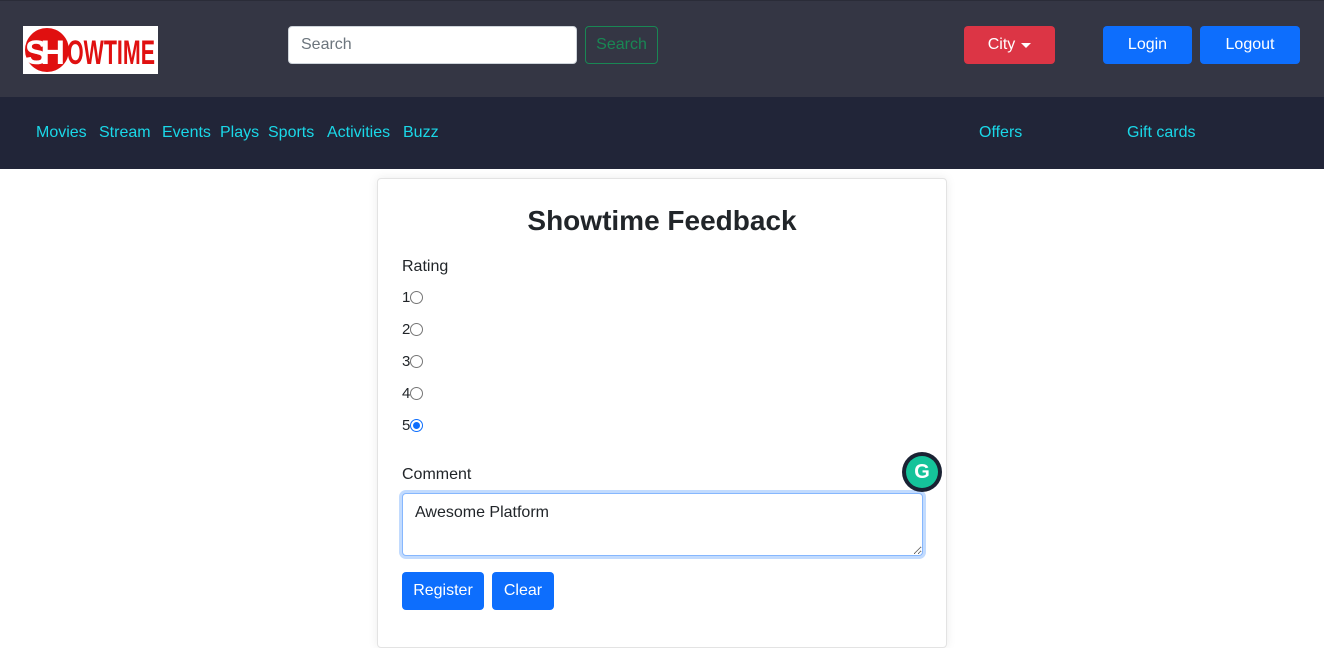  I want to click on nav-stream: Stream, so click(125, 133).